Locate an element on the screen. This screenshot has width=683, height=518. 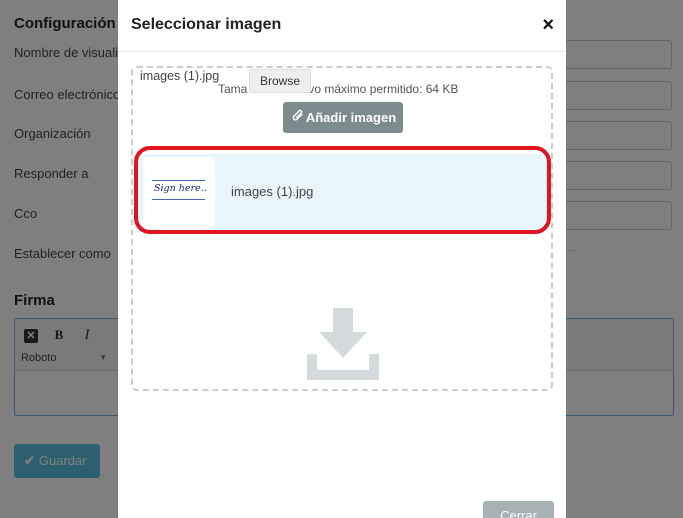
modal-title: Seleccionar imagen is located at coordinates (206, 24).